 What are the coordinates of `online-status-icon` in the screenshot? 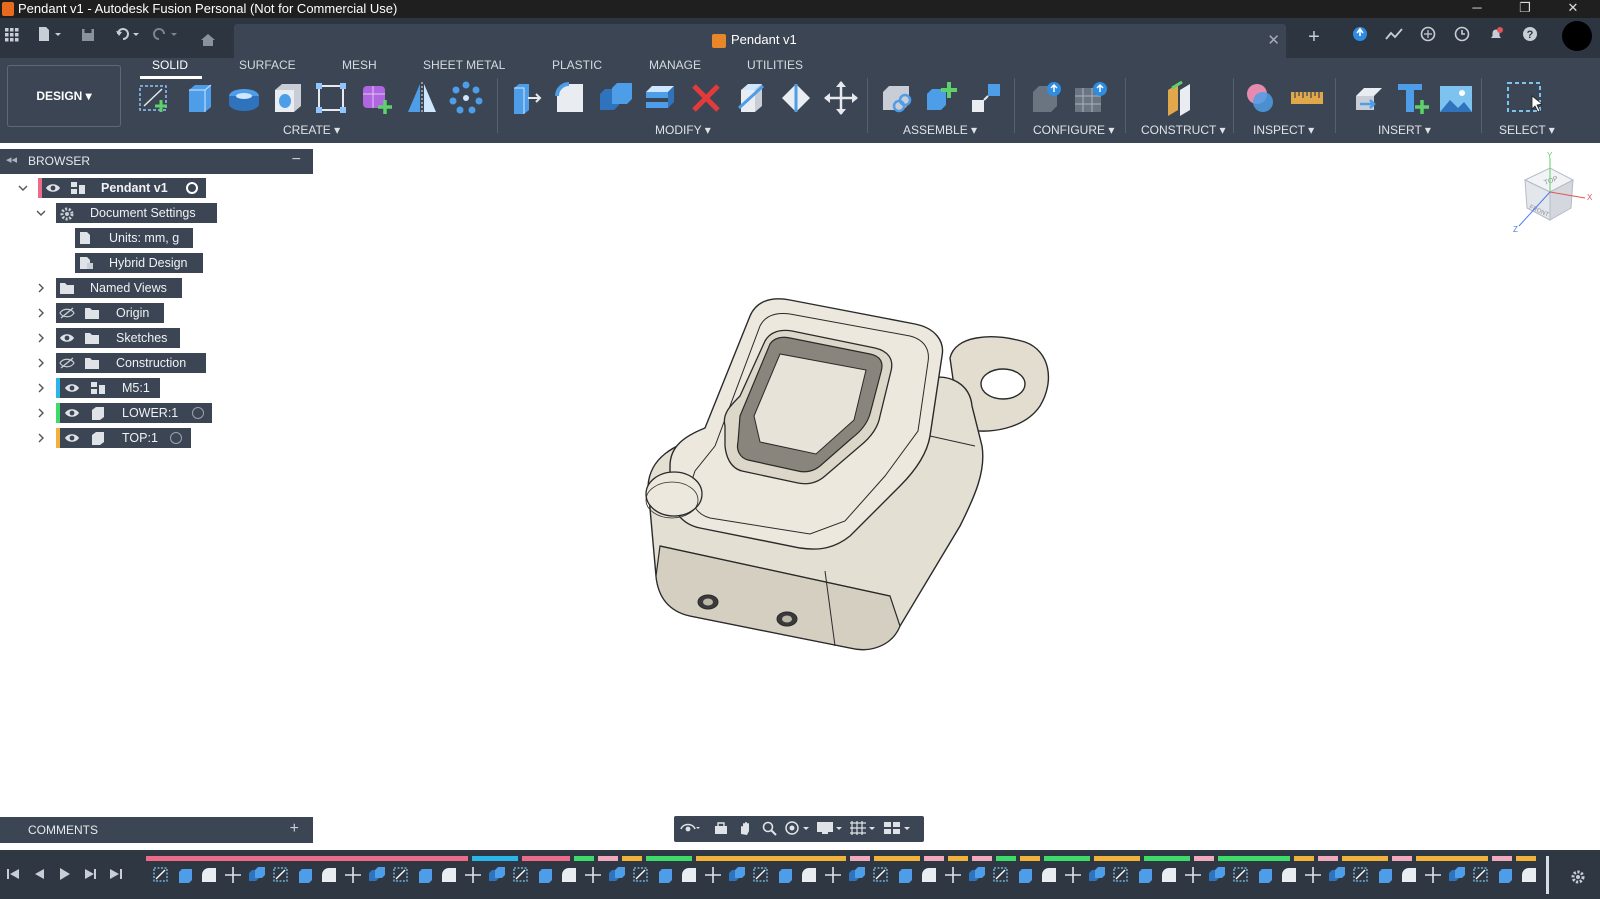 It's located at (1428, 37).